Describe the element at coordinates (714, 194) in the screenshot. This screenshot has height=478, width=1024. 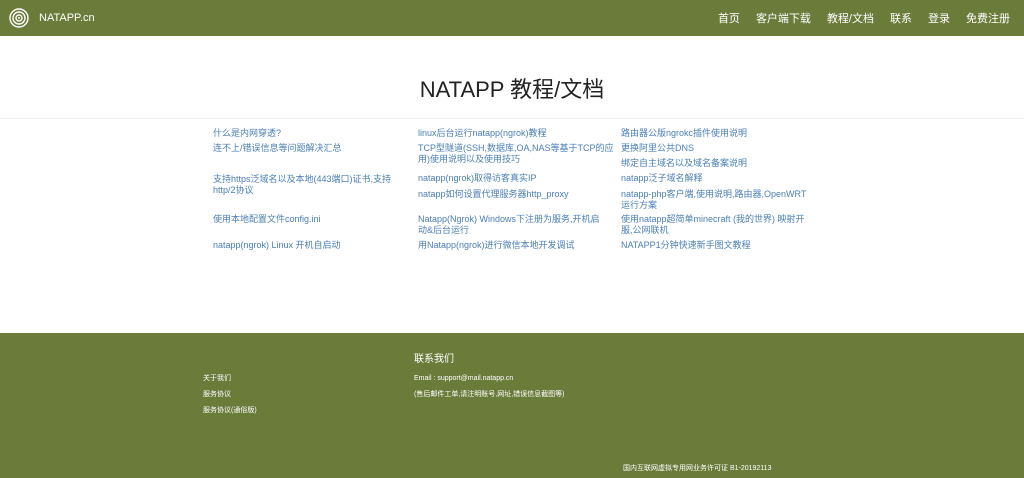
I see `doc-link-line: natapp-php客户端,使用说明,路由器,OpenWRT` at that location.